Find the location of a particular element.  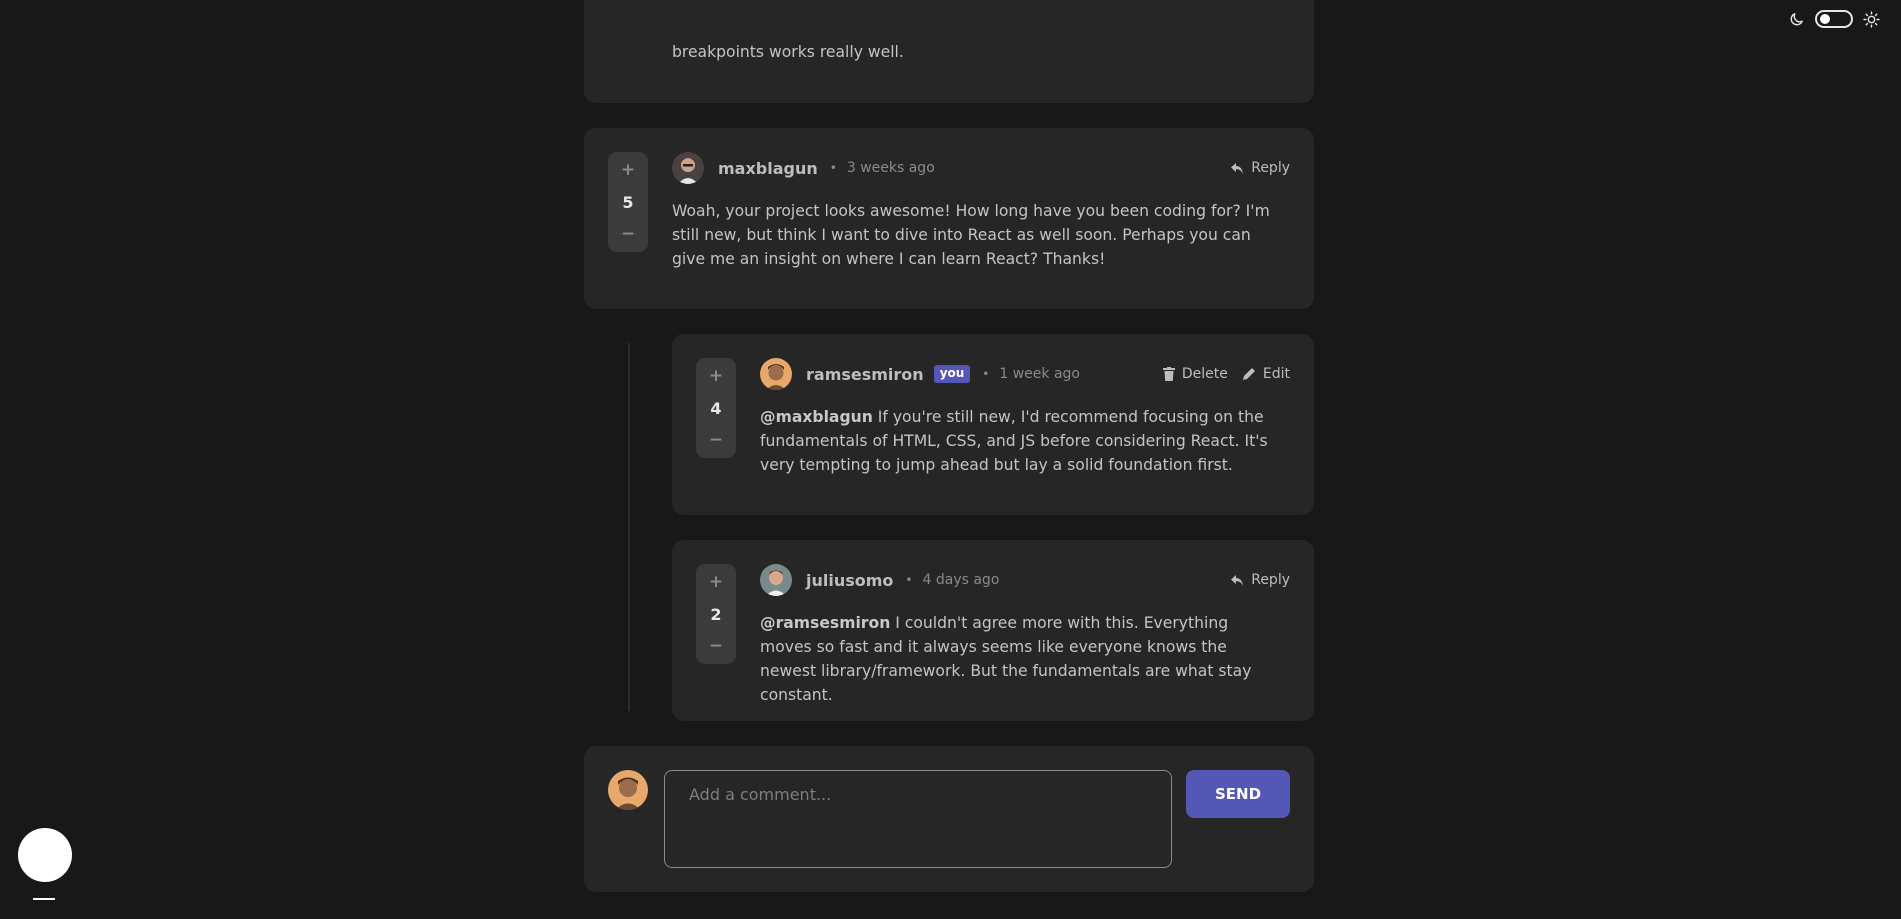

mention: @ramsesmiron is located at coordinates (825, 623).